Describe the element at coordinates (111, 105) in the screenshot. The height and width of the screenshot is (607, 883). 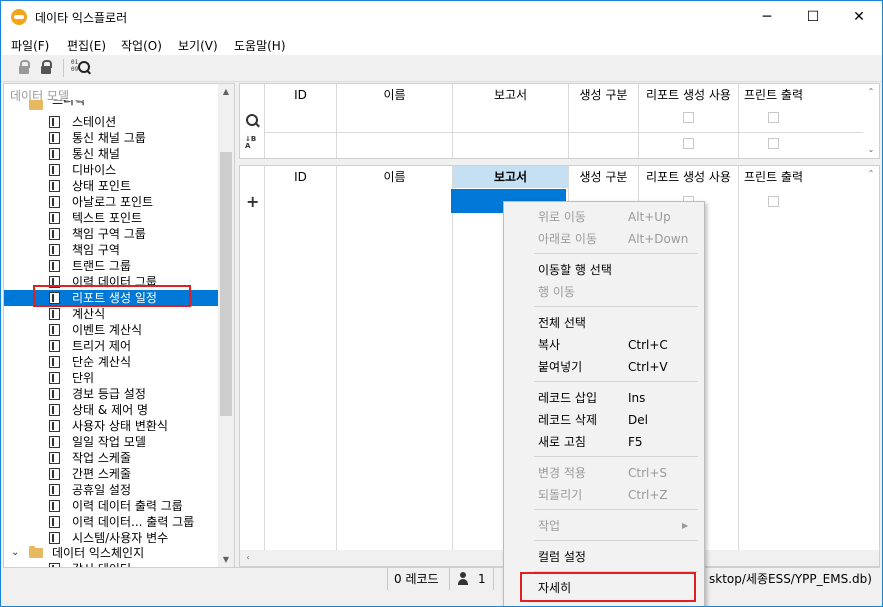
I see `tree-folder-partial: 드디릭` at that location.